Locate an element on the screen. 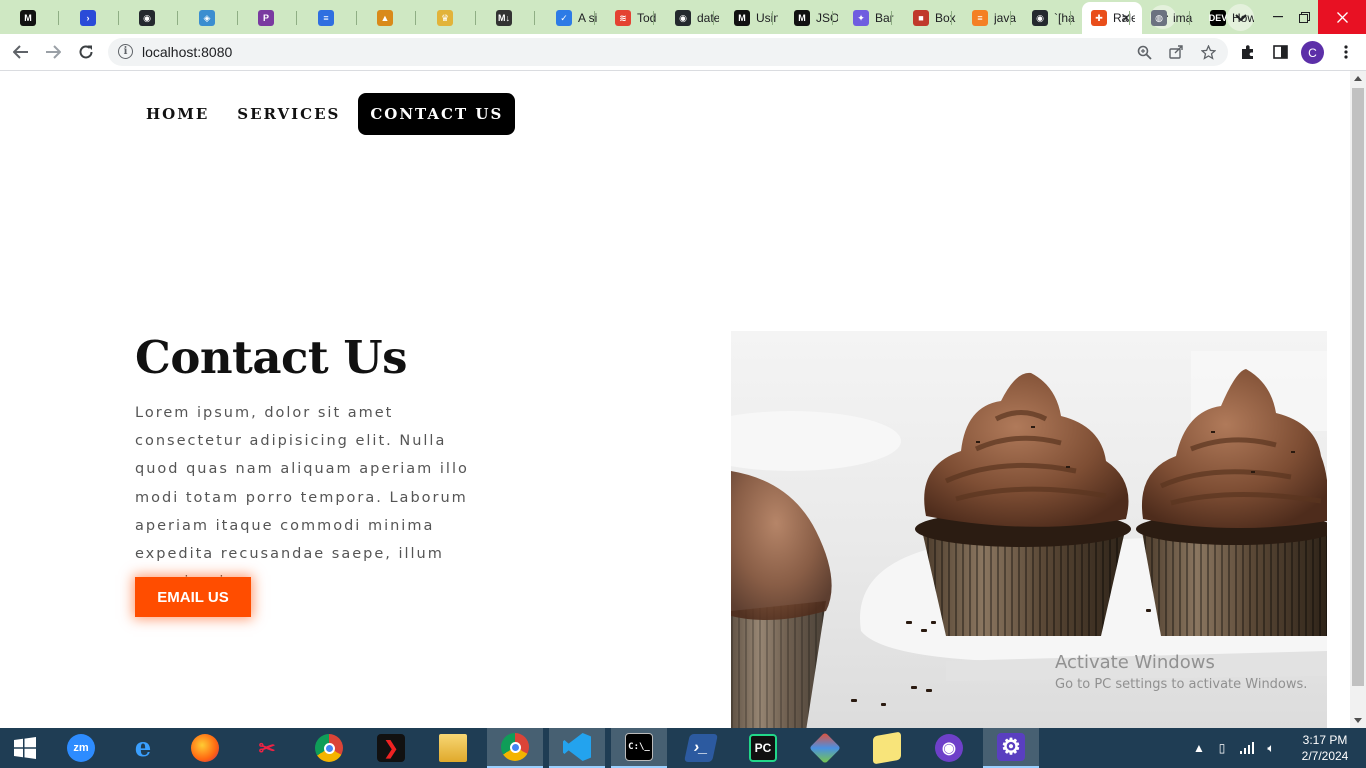 Image resolution: width=1366 pixels, height=768 pixels. browser-toolbar: i localhost:8080 C is located at coordinates (683, 52).